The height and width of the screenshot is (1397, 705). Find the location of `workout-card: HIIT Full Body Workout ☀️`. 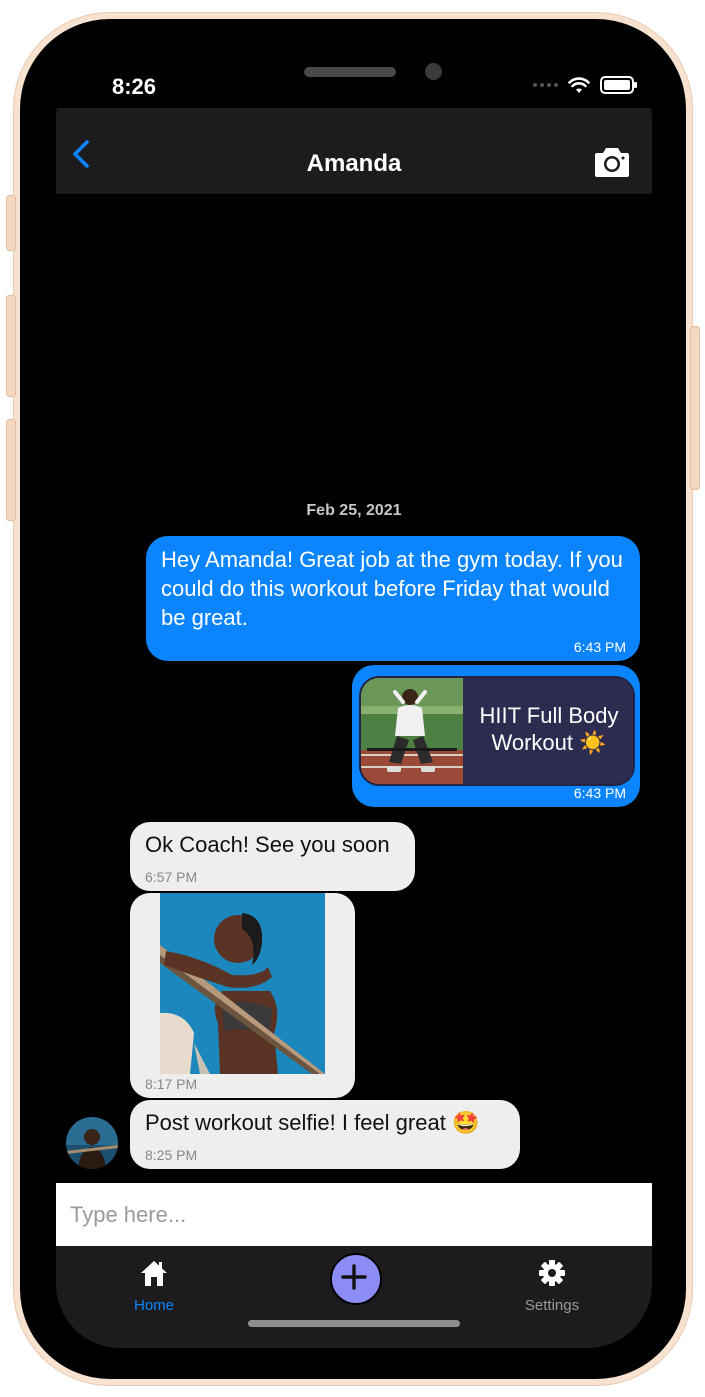

workout-card: HIIT Full Body Workout ☀️ is located at coordinates (497, 731).